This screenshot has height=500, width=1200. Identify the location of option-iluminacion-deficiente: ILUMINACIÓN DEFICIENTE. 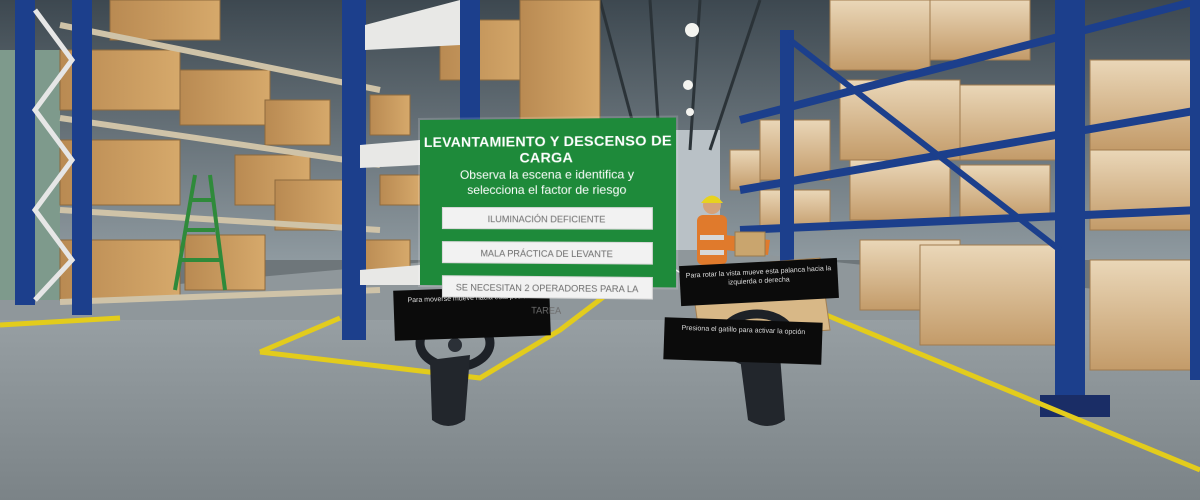
(547, 218).